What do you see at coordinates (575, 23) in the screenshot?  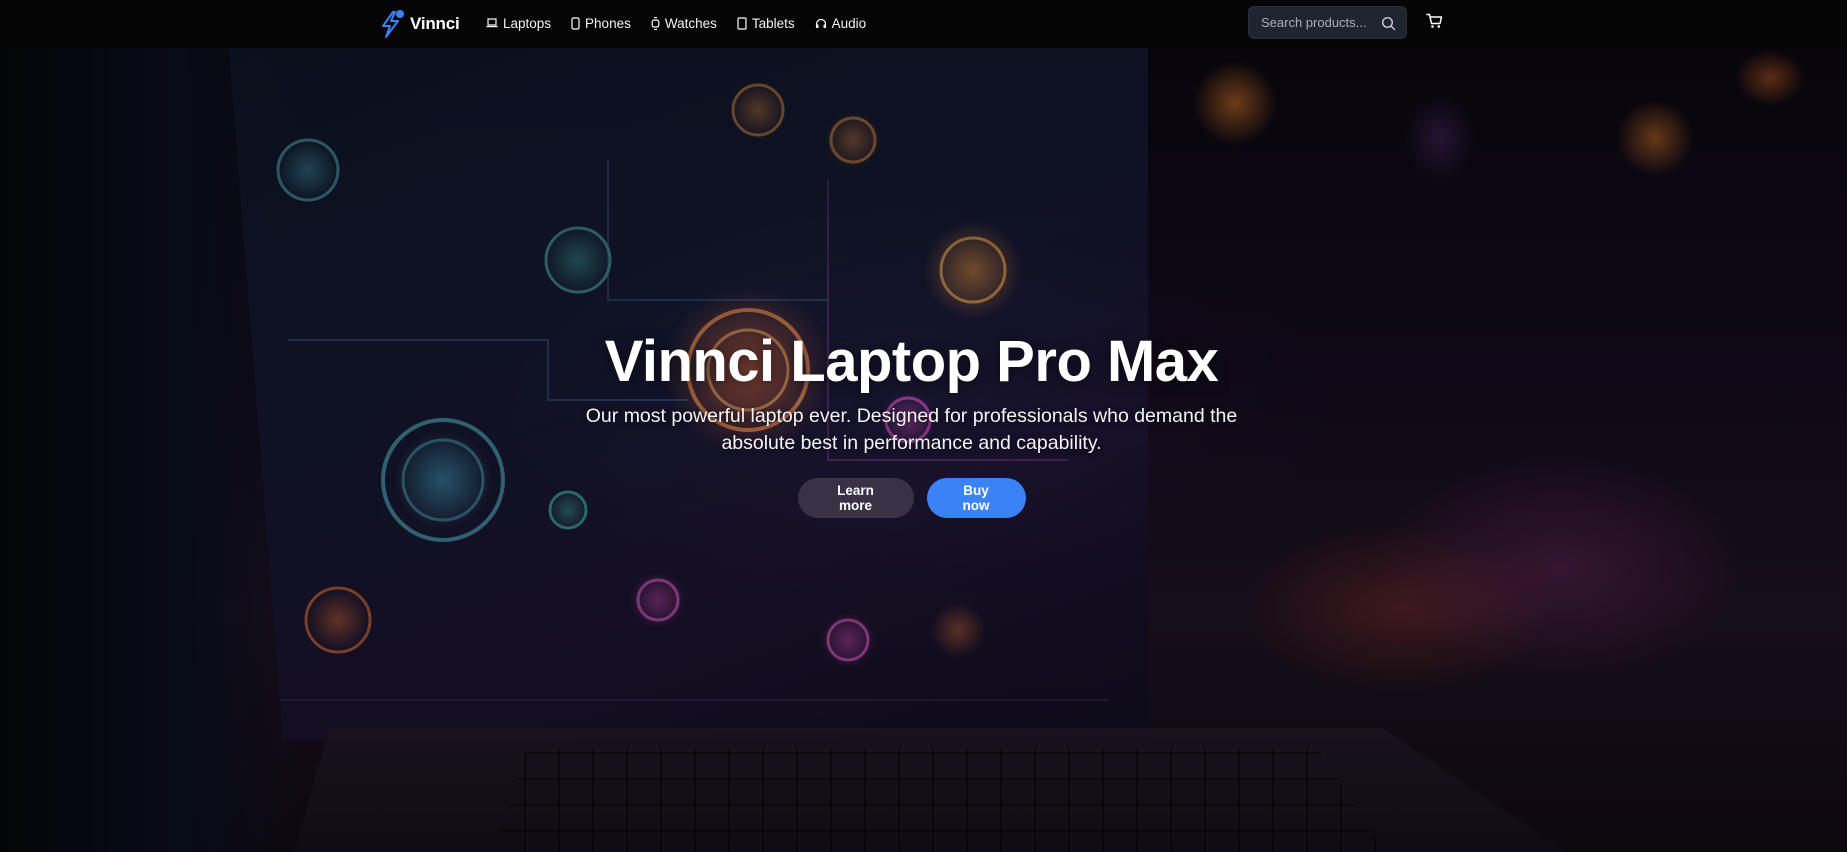 I see `phone-icon` at bounding box center [575, 23].